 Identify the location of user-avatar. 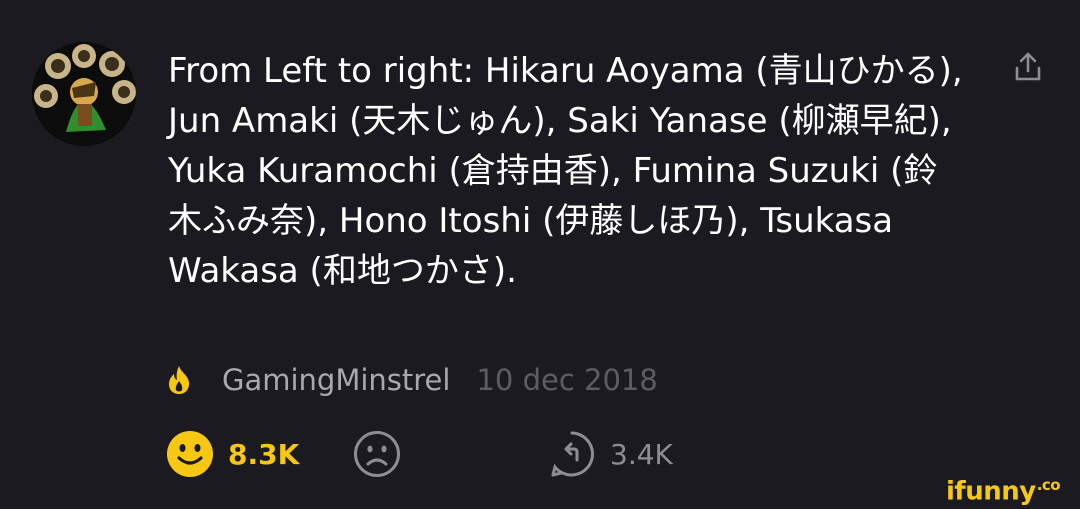
(84, 94).